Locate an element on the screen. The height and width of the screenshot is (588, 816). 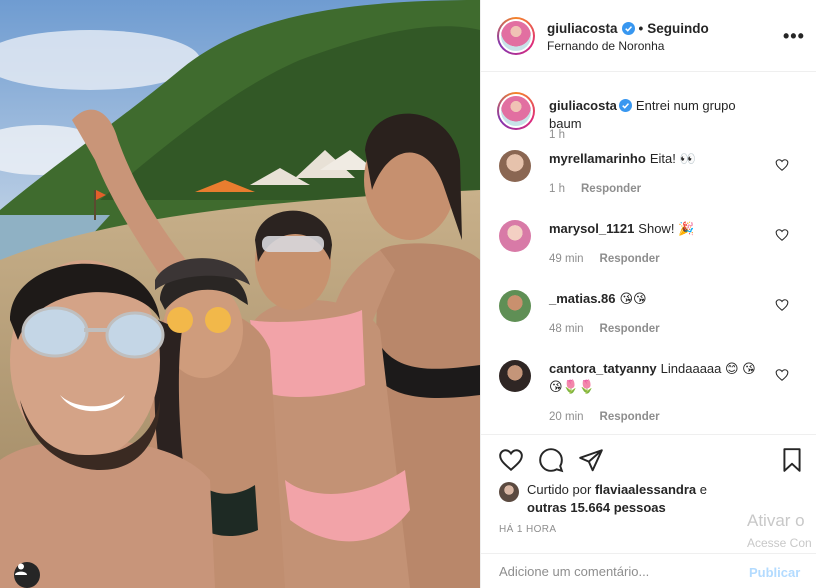
comment-time: 48 min is located at coordinates (566, 329).